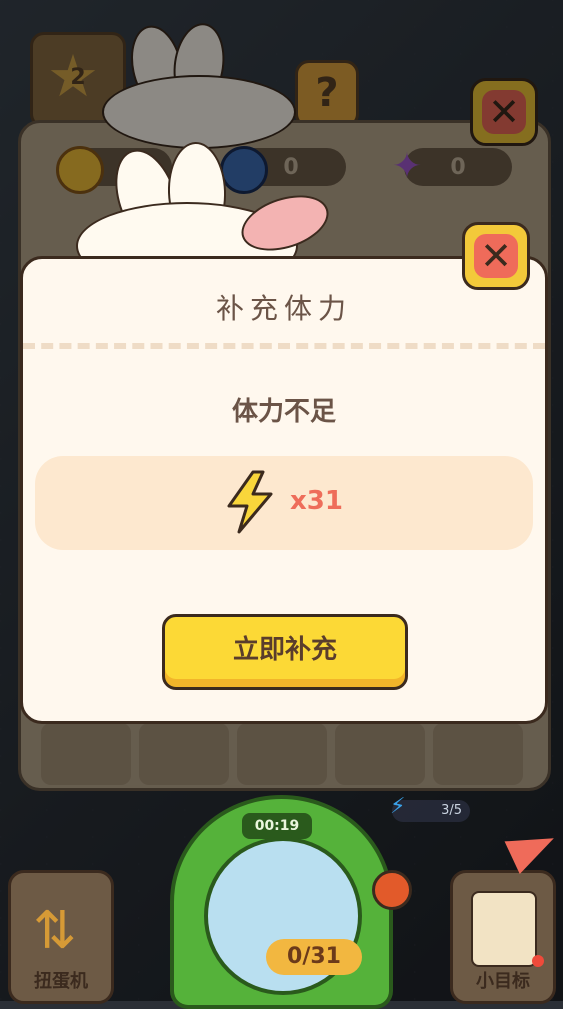 Image resolution: width=563 pixels, height=1009 pixels. I want to click on dashed-divider, so click(284, 346).